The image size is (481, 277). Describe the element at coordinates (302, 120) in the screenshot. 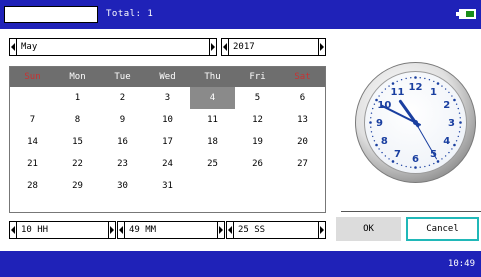

I see `calendar-day-13: 13` at that location.